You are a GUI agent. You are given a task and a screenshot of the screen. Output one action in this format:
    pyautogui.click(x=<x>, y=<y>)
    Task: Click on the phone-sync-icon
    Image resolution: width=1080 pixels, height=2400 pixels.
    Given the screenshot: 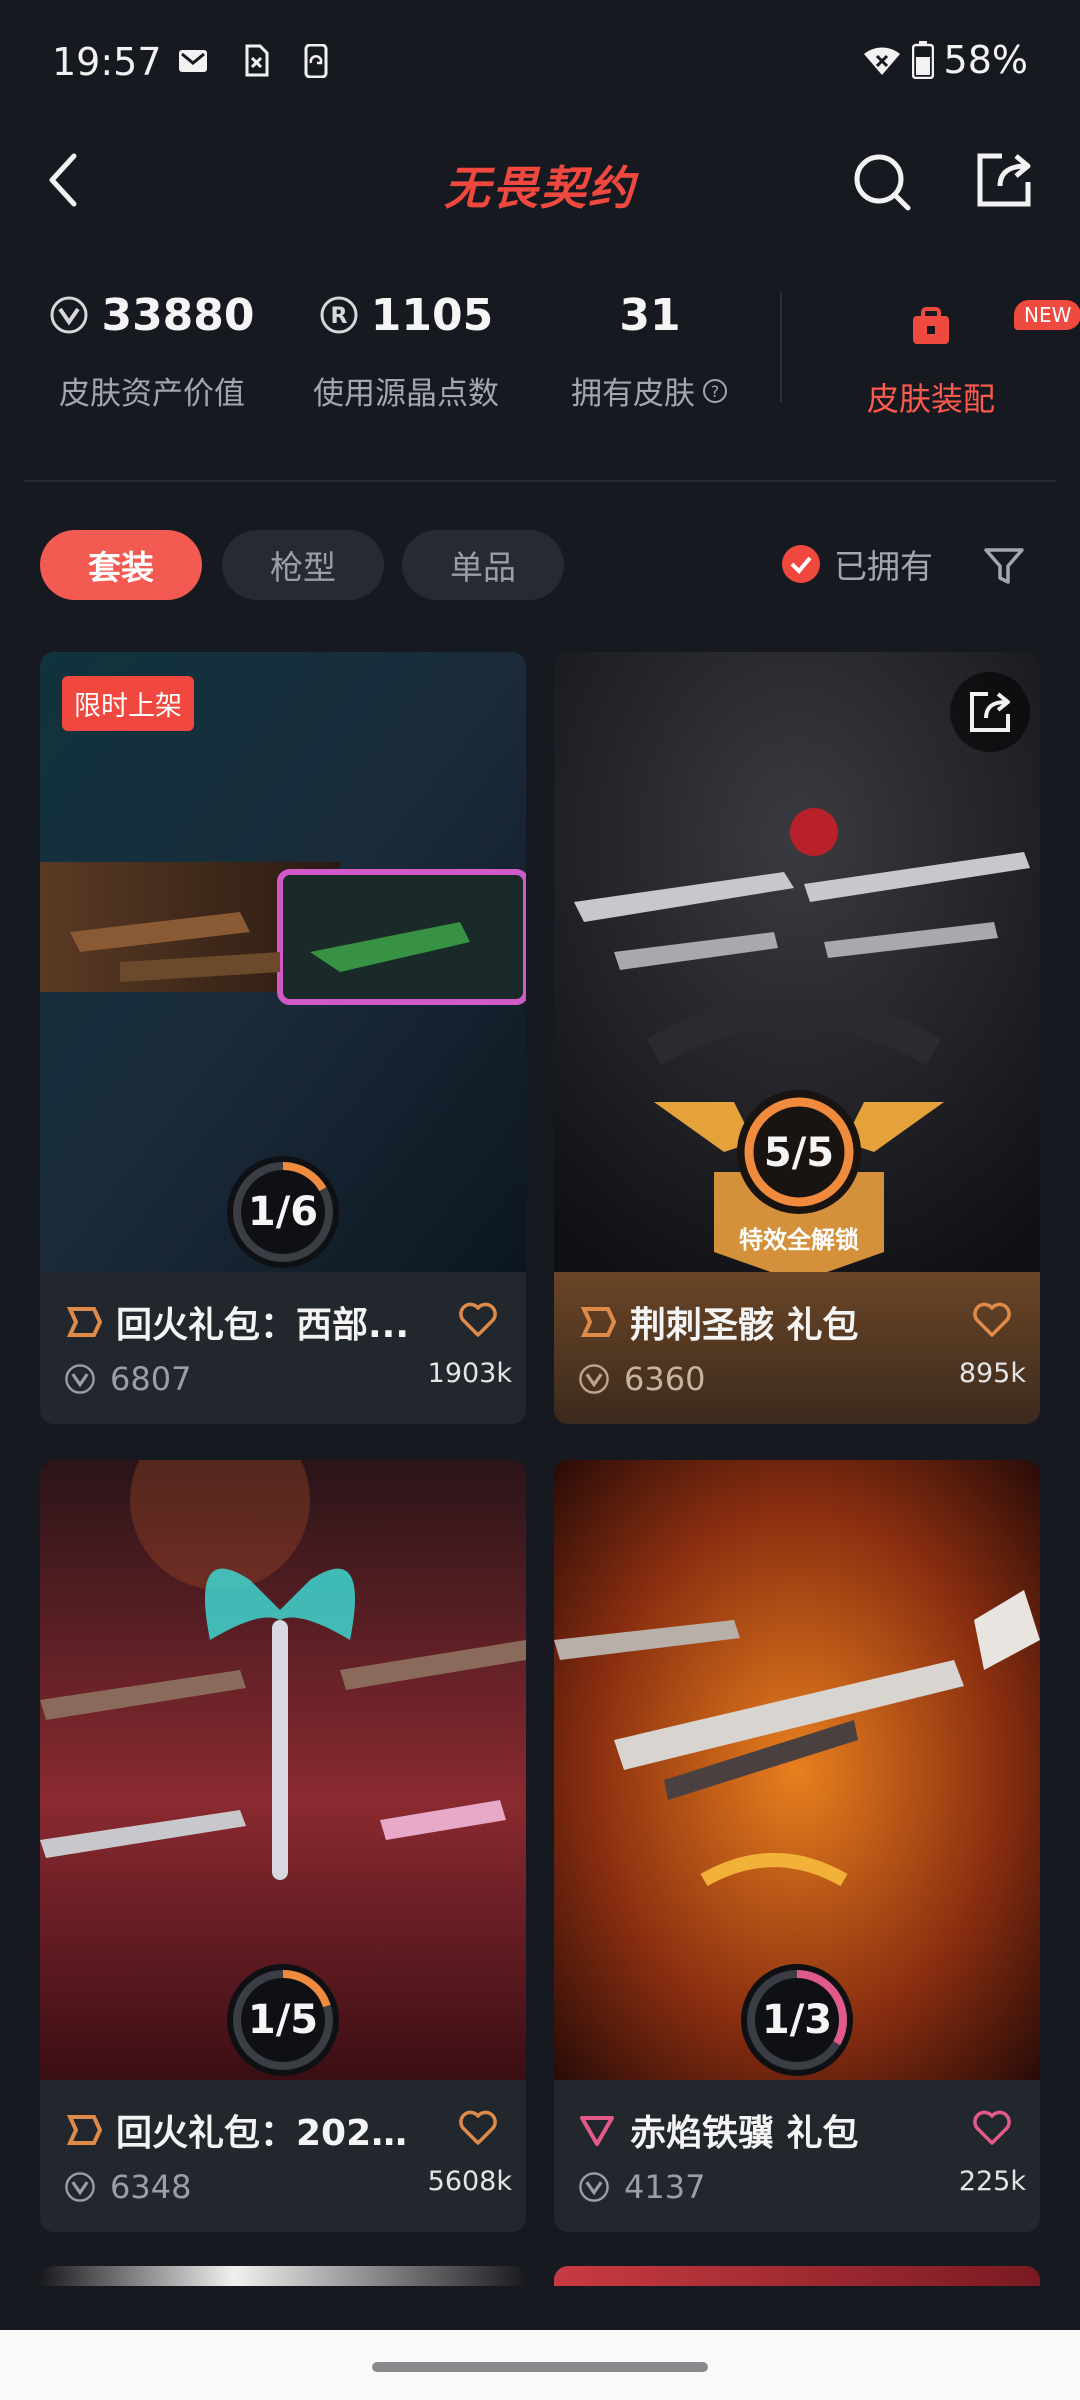 What is the action you would take?
    pyautogui.click(x=316, y=61)
    